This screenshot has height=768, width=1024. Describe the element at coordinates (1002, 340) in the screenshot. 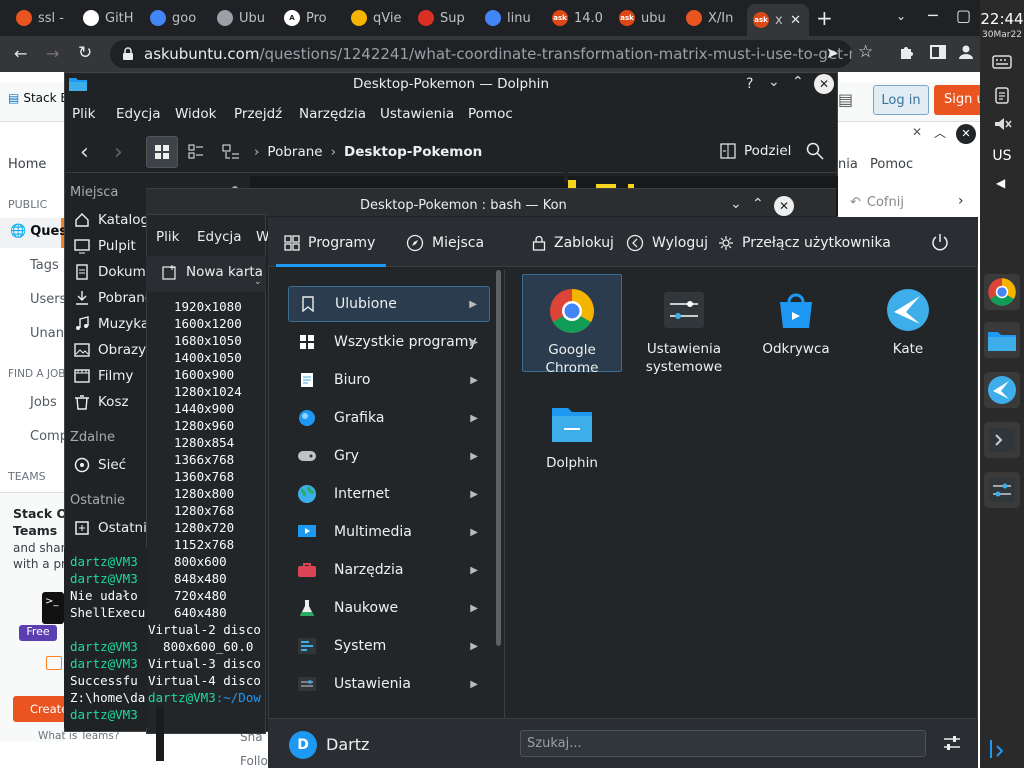

I see `shelf-dolphin-icon` at that location.